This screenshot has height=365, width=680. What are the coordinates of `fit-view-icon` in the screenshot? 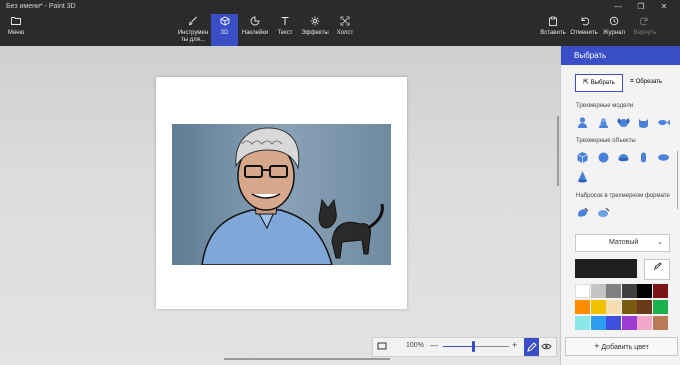 It's located at (382, 346).